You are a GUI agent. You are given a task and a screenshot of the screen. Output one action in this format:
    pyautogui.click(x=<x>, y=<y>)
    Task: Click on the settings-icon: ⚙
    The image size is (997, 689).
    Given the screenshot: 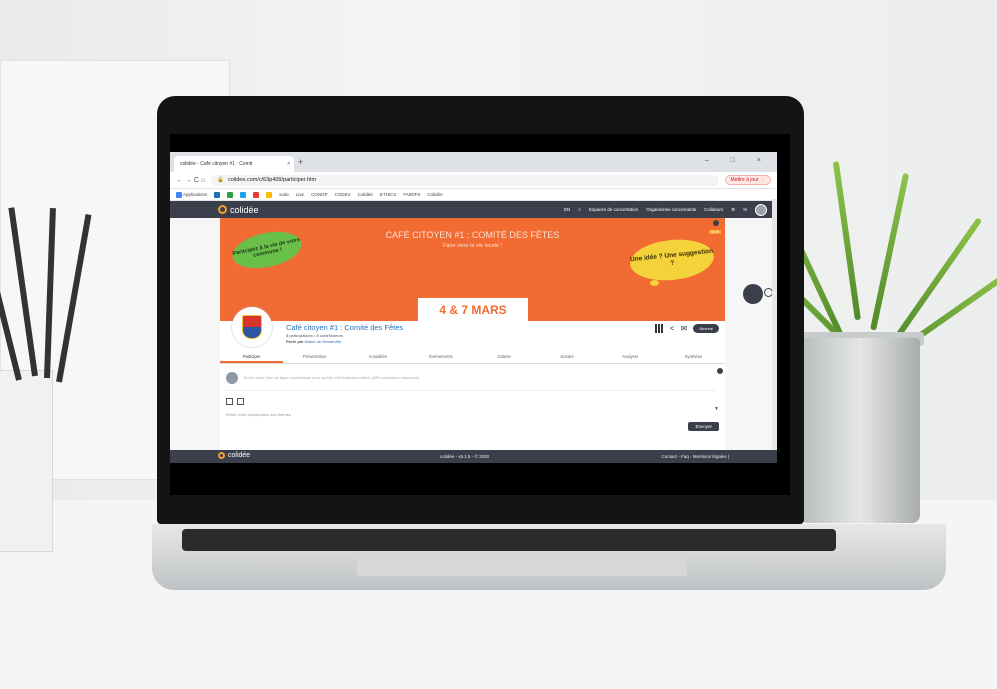 What is the action you would take?
    pyautogui.click(x=733, y=210)
    